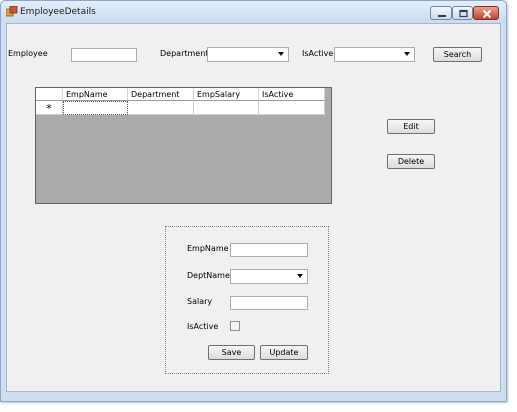 This screenshot has width=517, height=412. I want to click on search-button: Search, so click(457, 54).